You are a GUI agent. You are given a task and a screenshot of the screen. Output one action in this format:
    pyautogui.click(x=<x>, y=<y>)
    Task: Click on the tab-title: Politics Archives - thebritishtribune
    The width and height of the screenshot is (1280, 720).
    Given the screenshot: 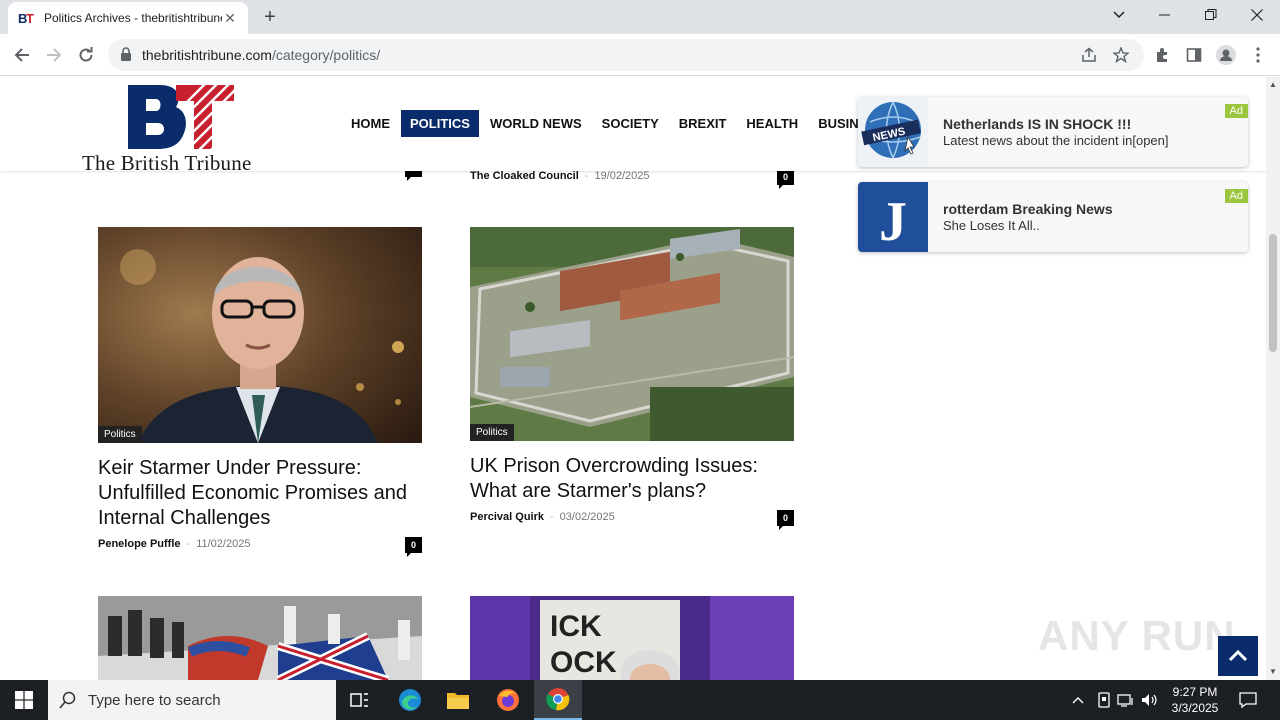 What is the action you would take?
    pyautogui.click(x=133, y=18)
    